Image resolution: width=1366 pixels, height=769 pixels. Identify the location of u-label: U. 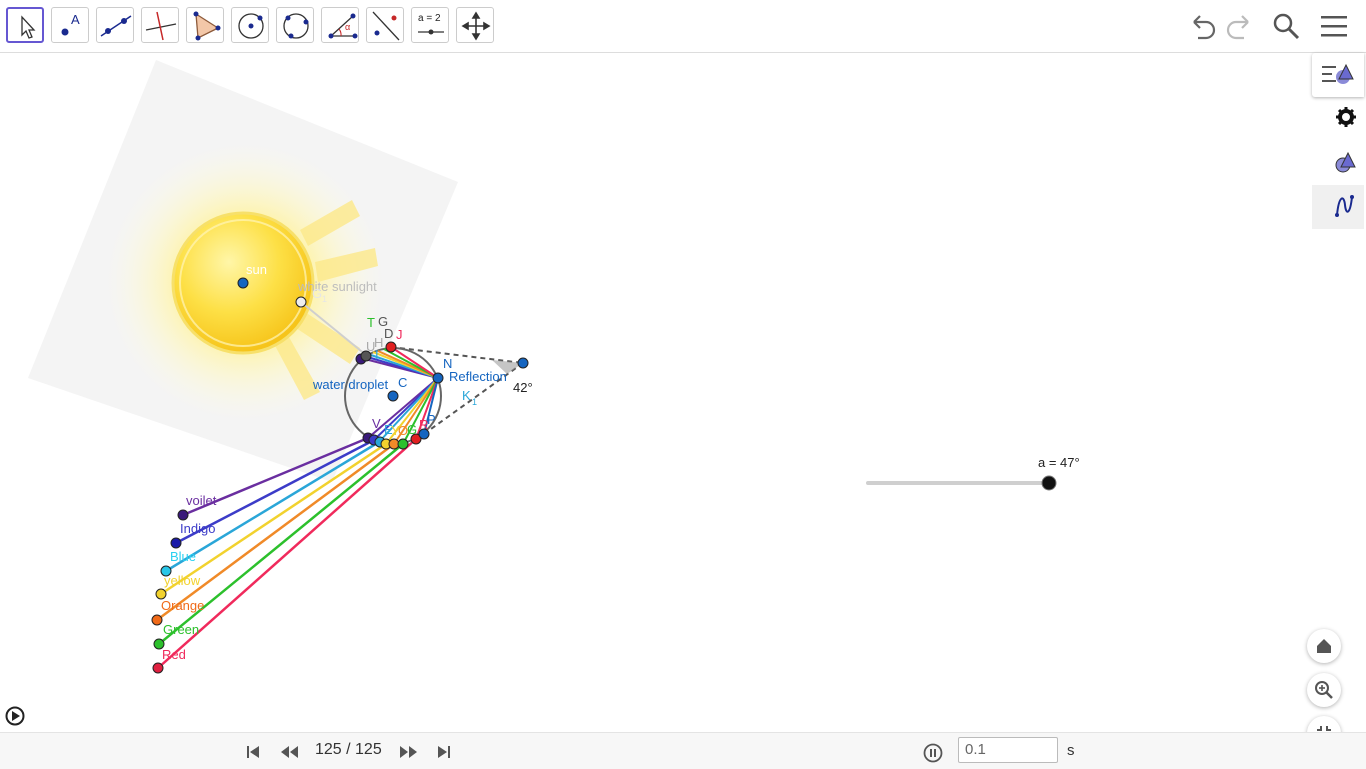
(370, 346).